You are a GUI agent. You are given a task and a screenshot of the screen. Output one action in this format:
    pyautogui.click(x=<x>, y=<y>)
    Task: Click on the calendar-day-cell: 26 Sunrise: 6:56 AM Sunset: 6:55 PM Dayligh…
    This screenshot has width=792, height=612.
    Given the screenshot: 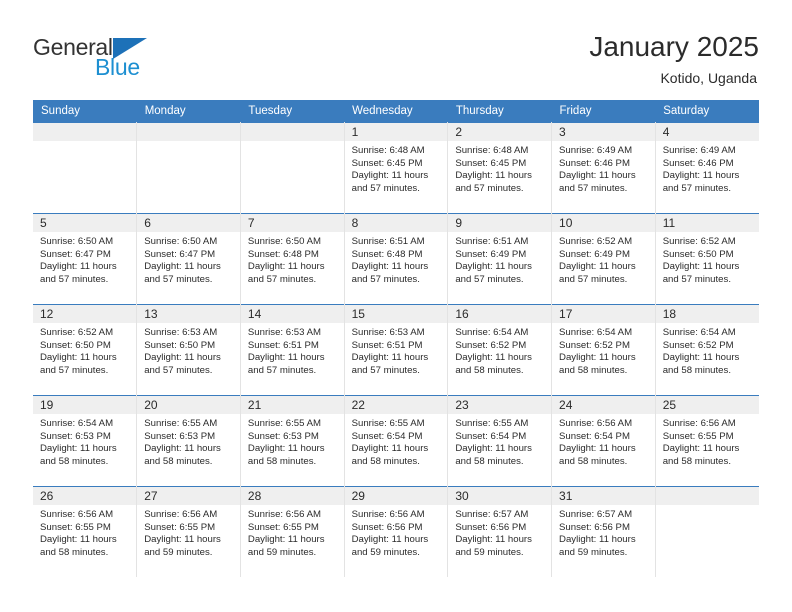 What is the action you would take?
    pyautogui.click(x=85, y=531)
    